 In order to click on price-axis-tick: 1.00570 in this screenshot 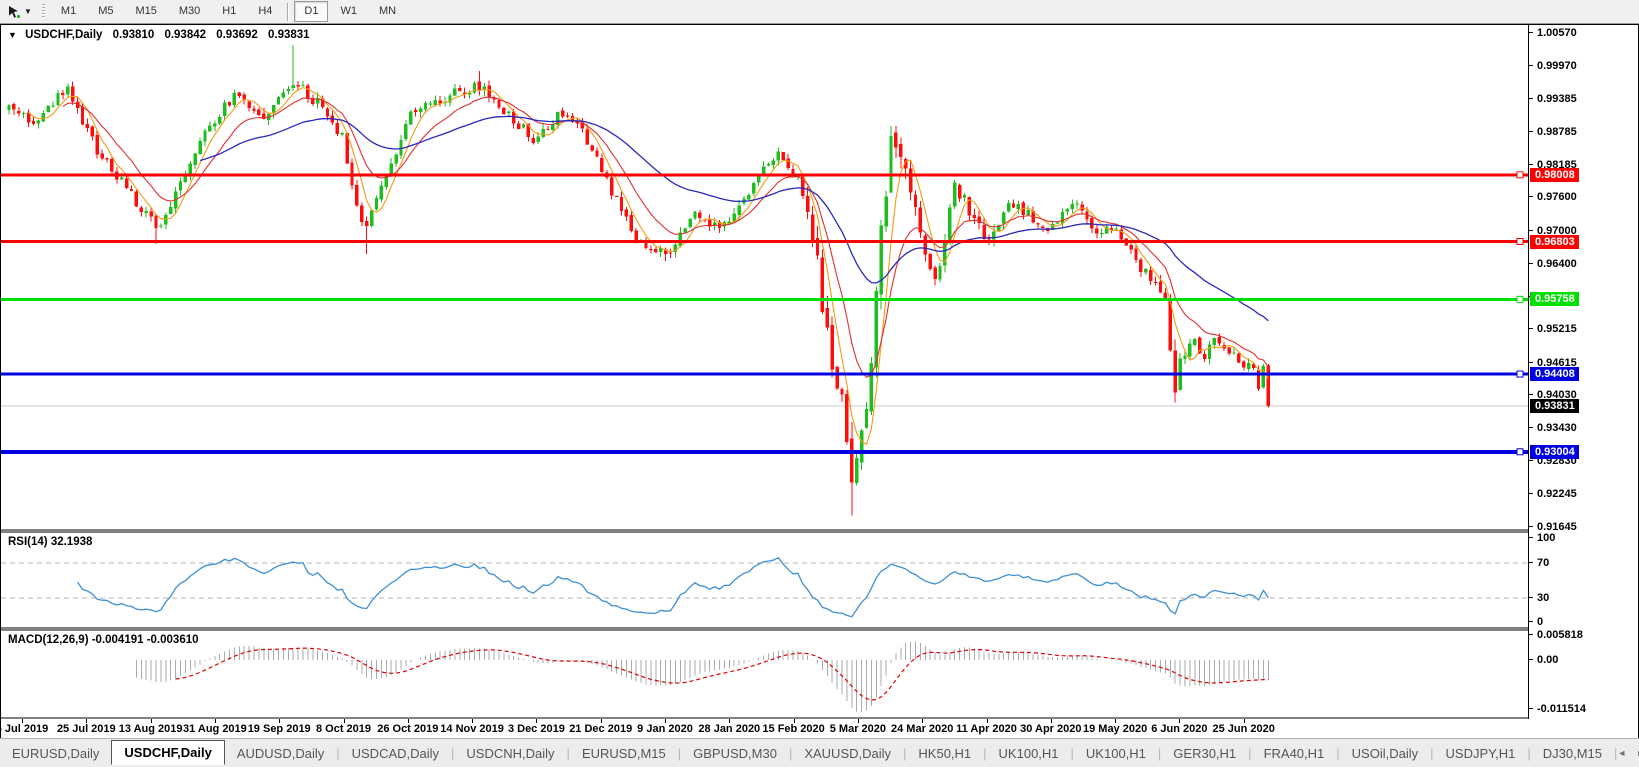, I will do `click(1583, 33)`.